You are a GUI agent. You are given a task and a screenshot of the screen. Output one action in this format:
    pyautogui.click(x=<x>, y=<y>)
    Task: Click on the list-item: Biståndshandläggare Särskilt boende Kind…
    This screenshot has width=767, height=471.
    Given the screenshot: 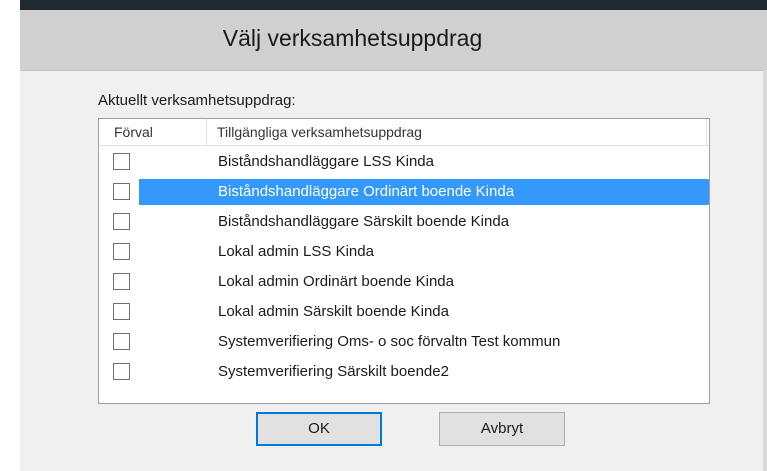 What is the action you would take?
    pyautogui.click(x=404, y=222)
    